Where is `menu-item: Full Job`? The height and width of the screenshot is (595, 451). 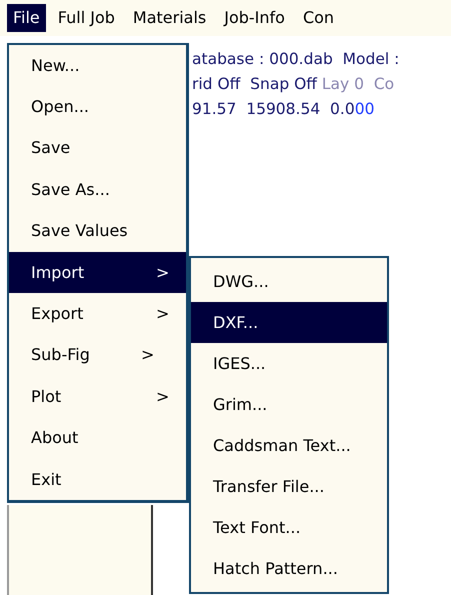 menu-item: Full Job is located at coordinates (86, 18).